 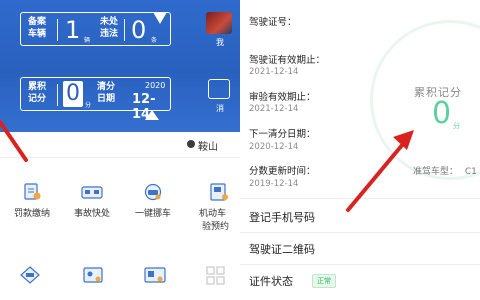 I want to click on license-card-icon, so click(x=155, y=275).